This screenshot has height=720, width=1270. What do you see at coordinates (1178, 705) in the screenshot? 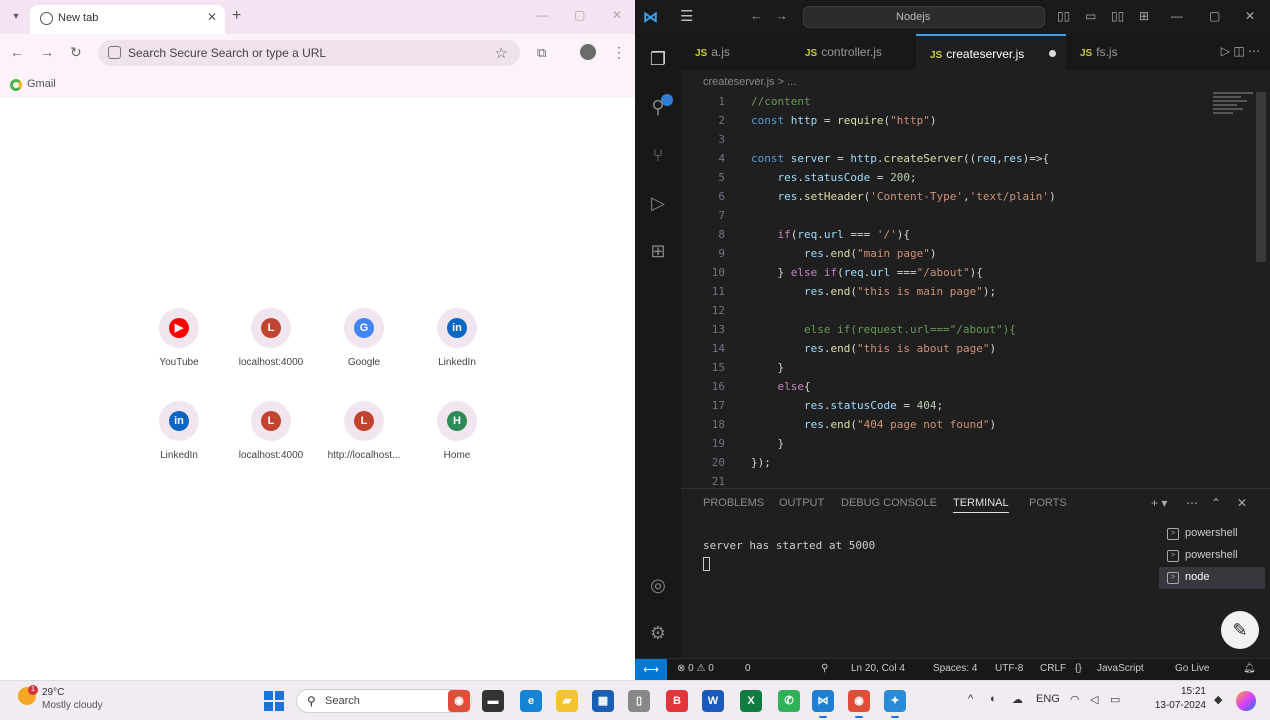
I see `clock-date: 13-07-2024` at bounding box center [1178, 705].